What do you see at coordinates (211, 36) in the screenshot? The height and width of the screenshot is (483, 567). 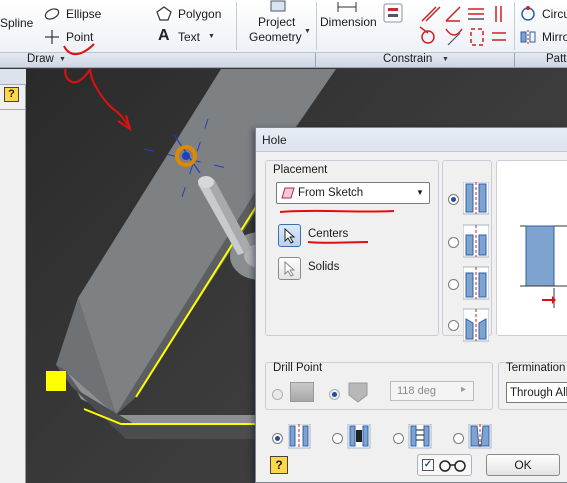 I see `text-dropdown-arrow: ▼` at bounding box center [211, 36].